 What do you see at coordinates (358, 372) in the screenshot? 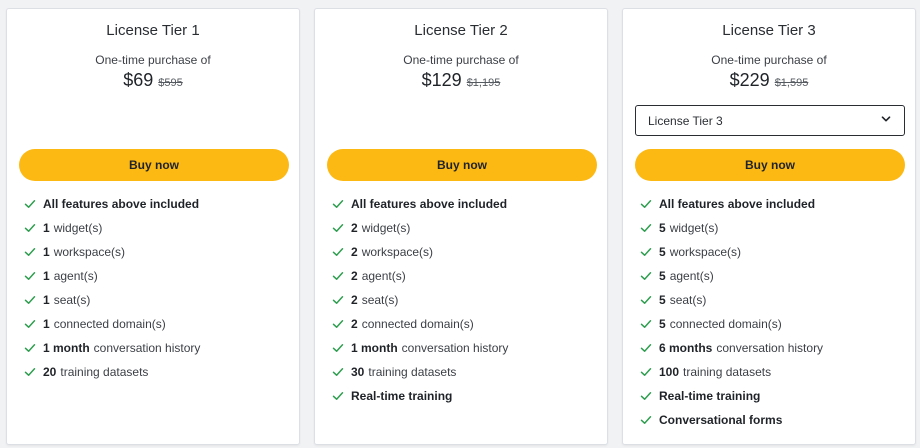
I see `feature-highlight: 30` at bounding box center [358, 372].